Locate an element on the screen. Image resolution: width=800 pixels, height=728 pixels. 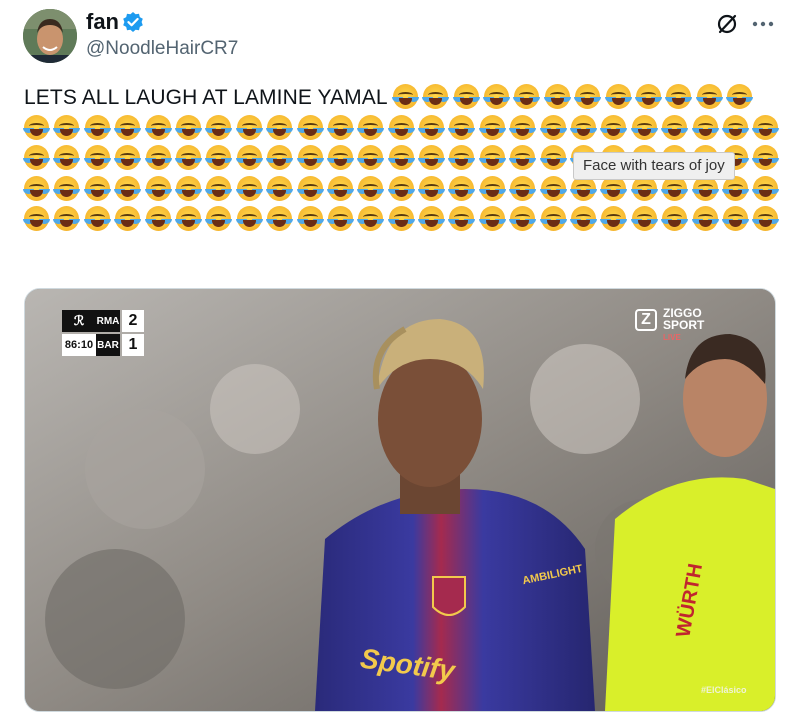
live-indicator: LIVE is located at coordinates (672, 337).